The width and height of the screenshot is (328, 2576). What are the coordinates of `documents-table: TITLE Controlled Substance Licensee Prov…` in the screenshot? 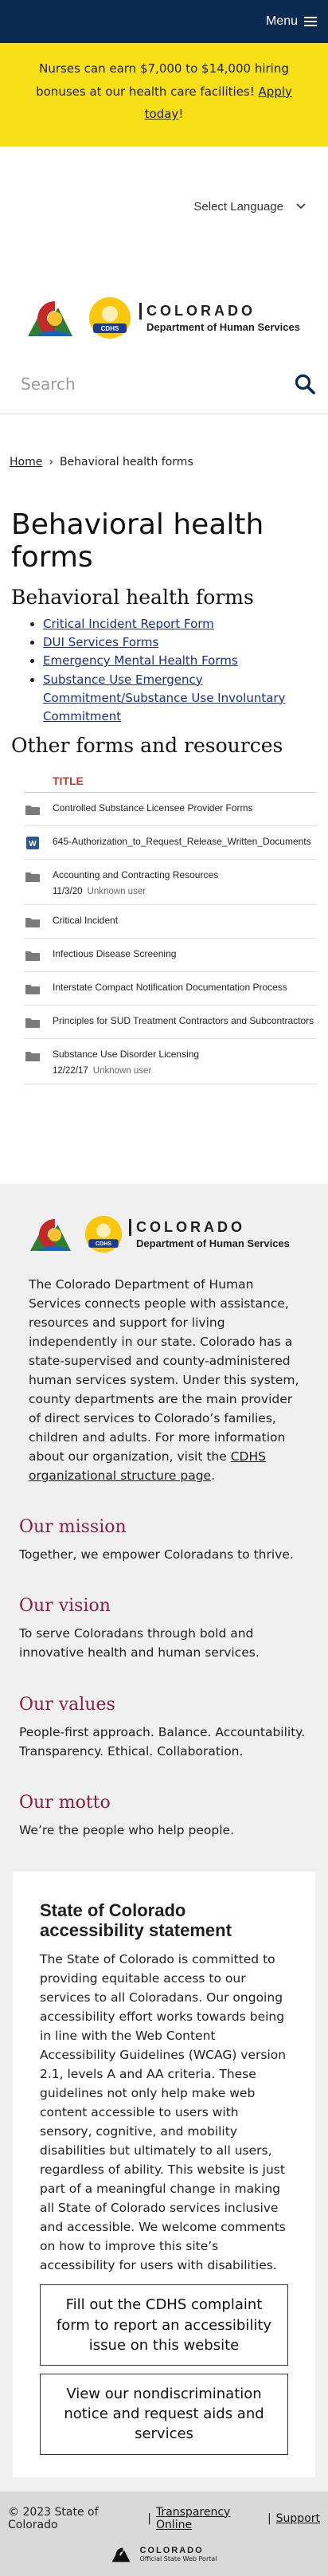 It's located at (170, 926).